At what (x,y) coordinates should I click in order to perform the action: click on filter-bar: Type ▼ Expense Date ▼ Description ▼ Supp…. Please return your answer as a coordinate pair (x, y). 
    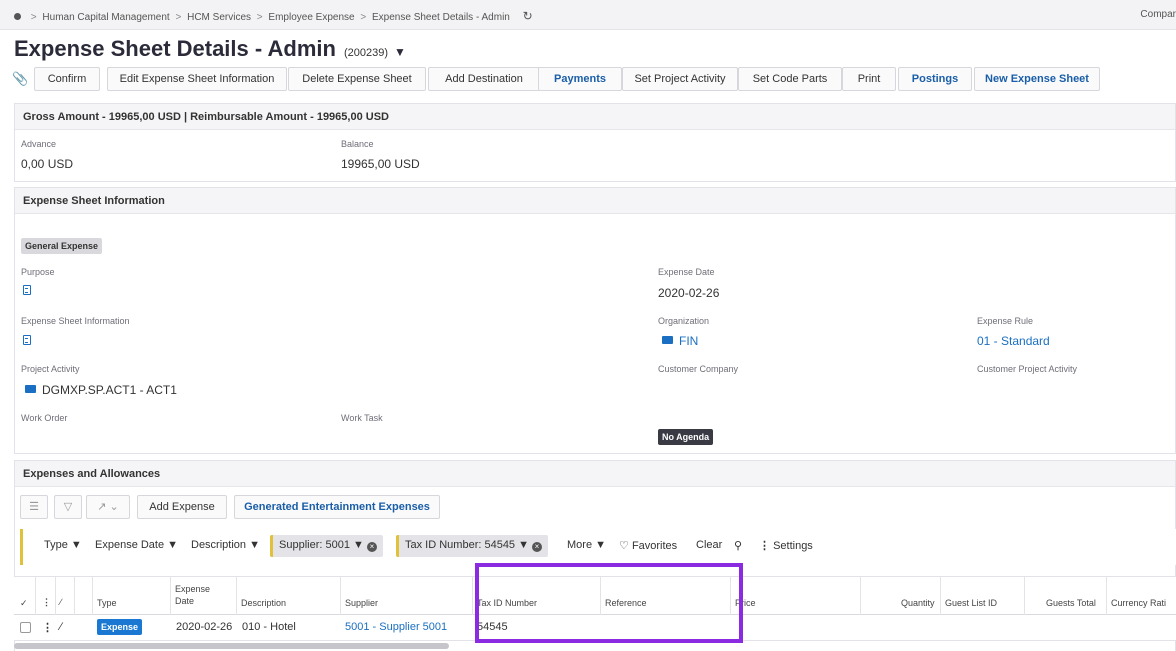
    Looking at the image, I should click on (598, 547).